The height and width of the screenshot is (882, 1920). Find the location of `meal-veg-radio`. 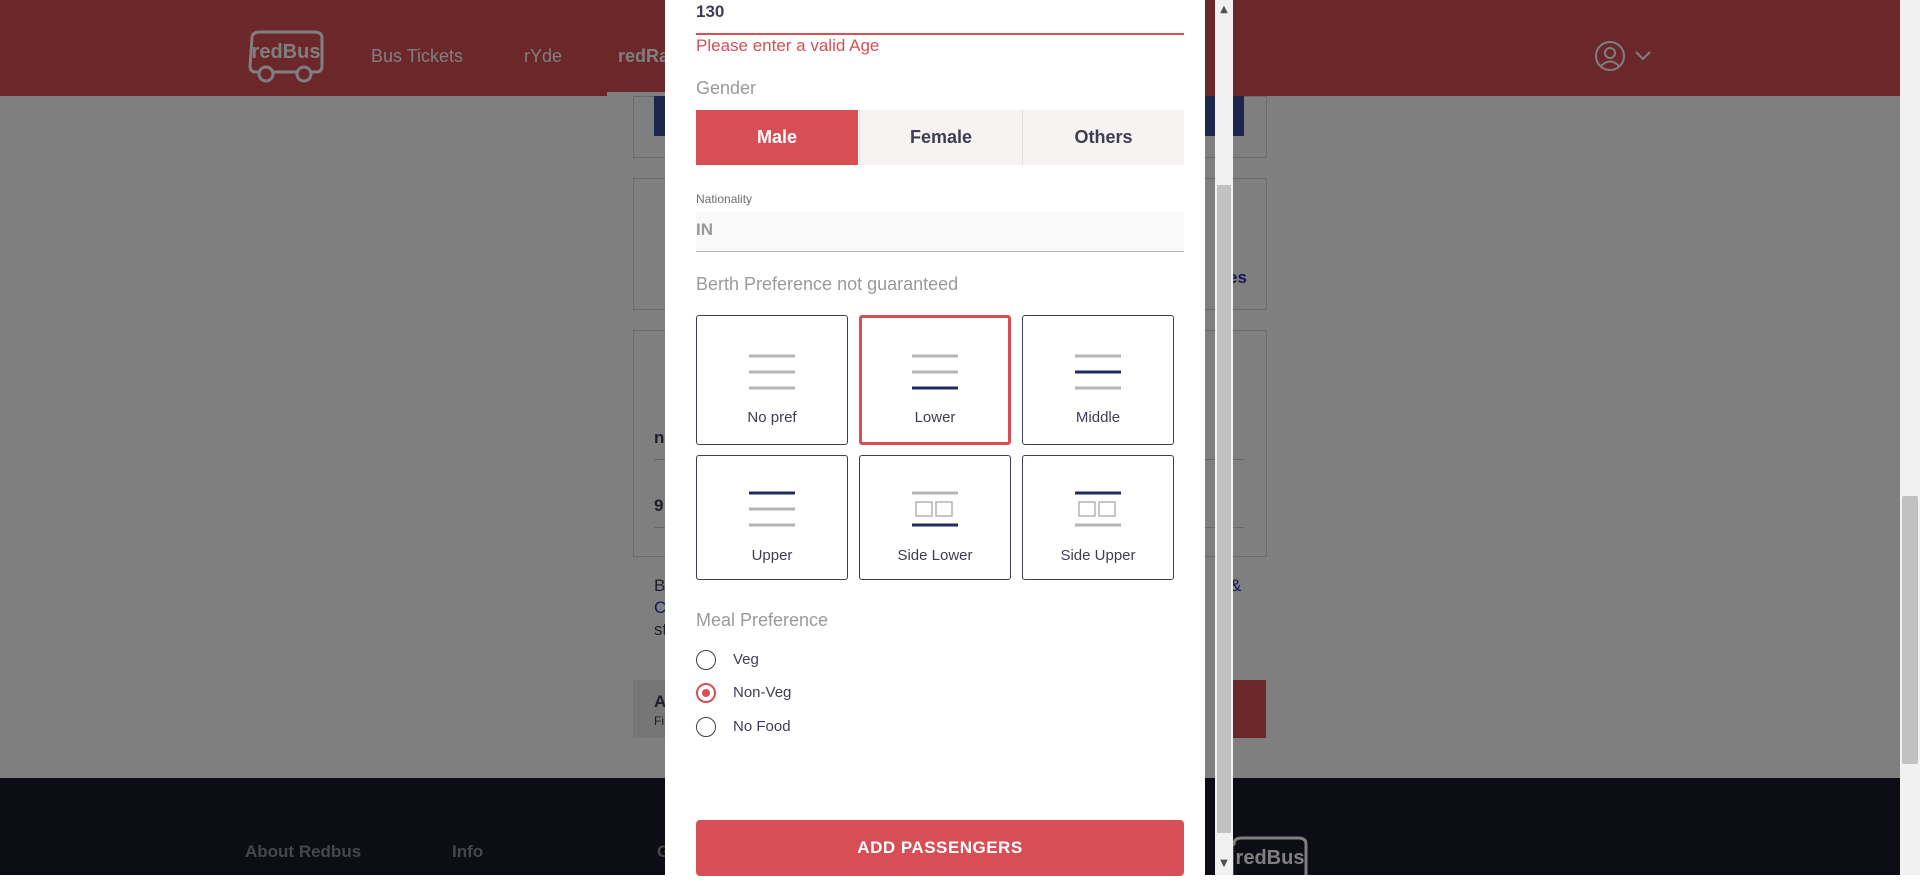

meal-veg-radio is located at coordinates (706, 660).